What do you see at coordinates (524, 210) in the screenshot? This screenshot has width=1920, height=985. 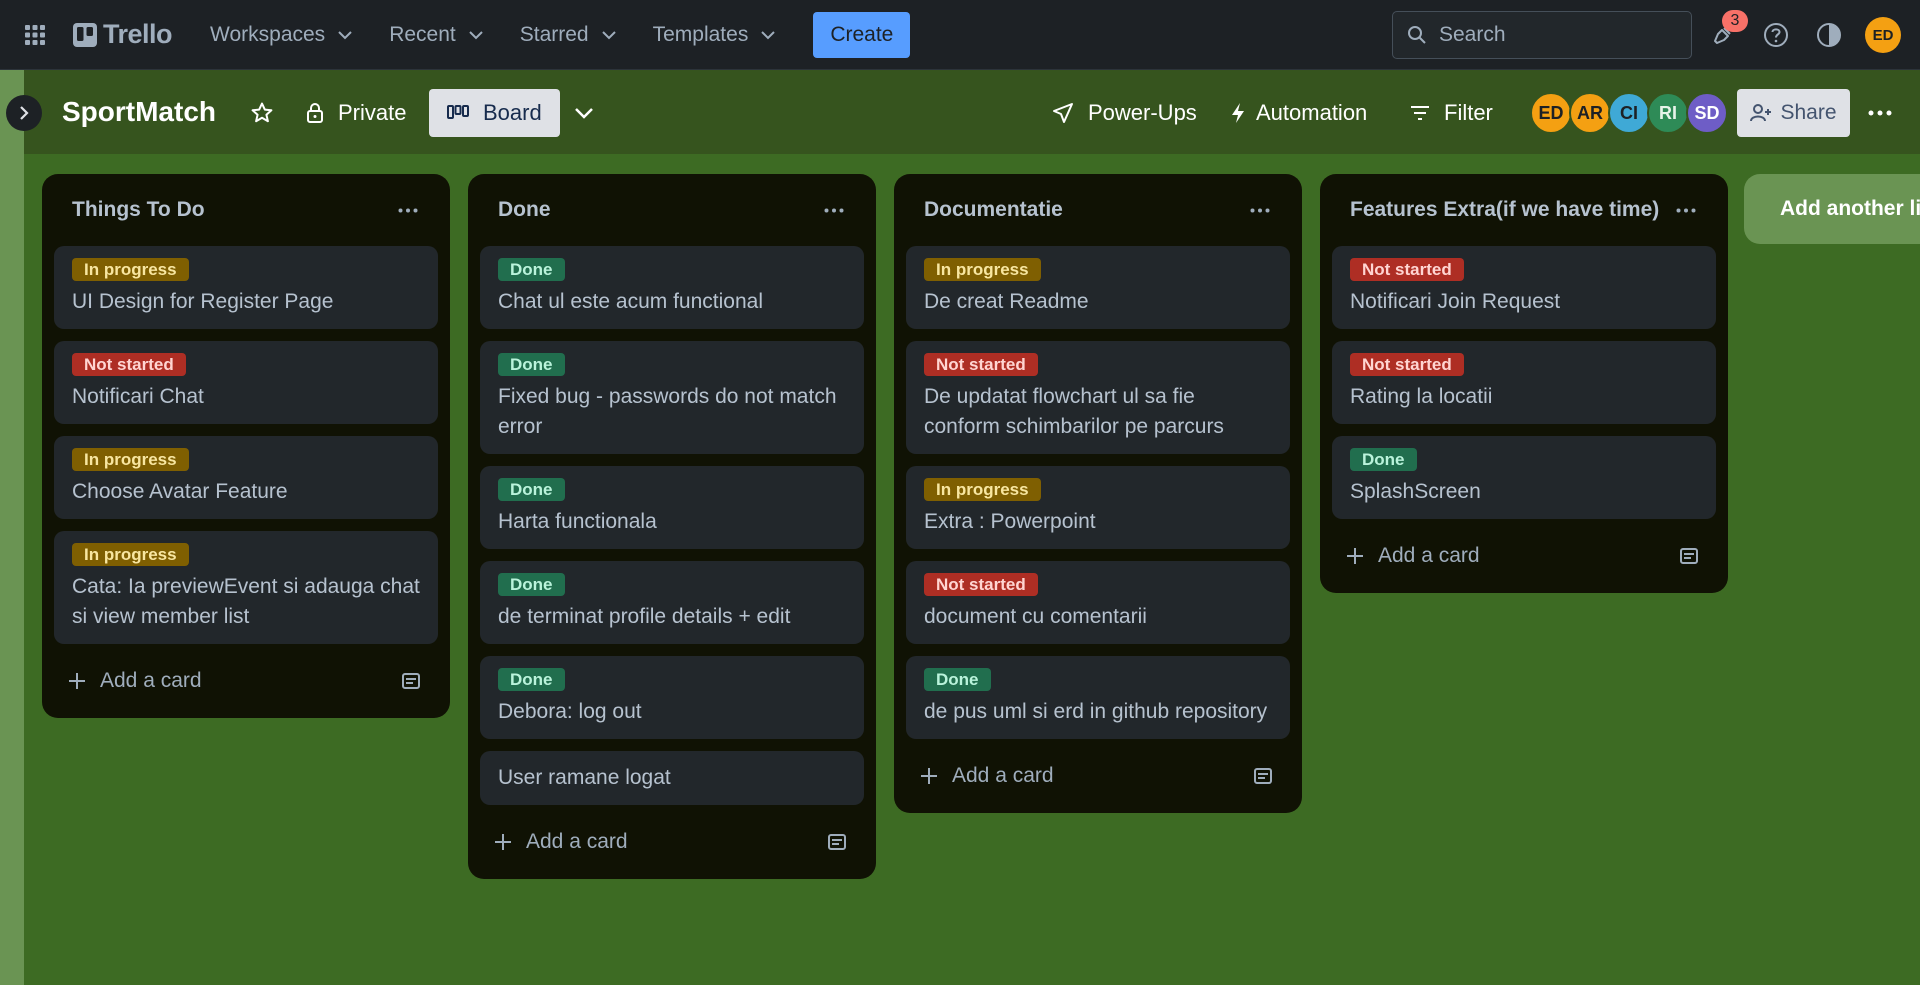 I see `list-title: Done` at bounding box center [524, 210].